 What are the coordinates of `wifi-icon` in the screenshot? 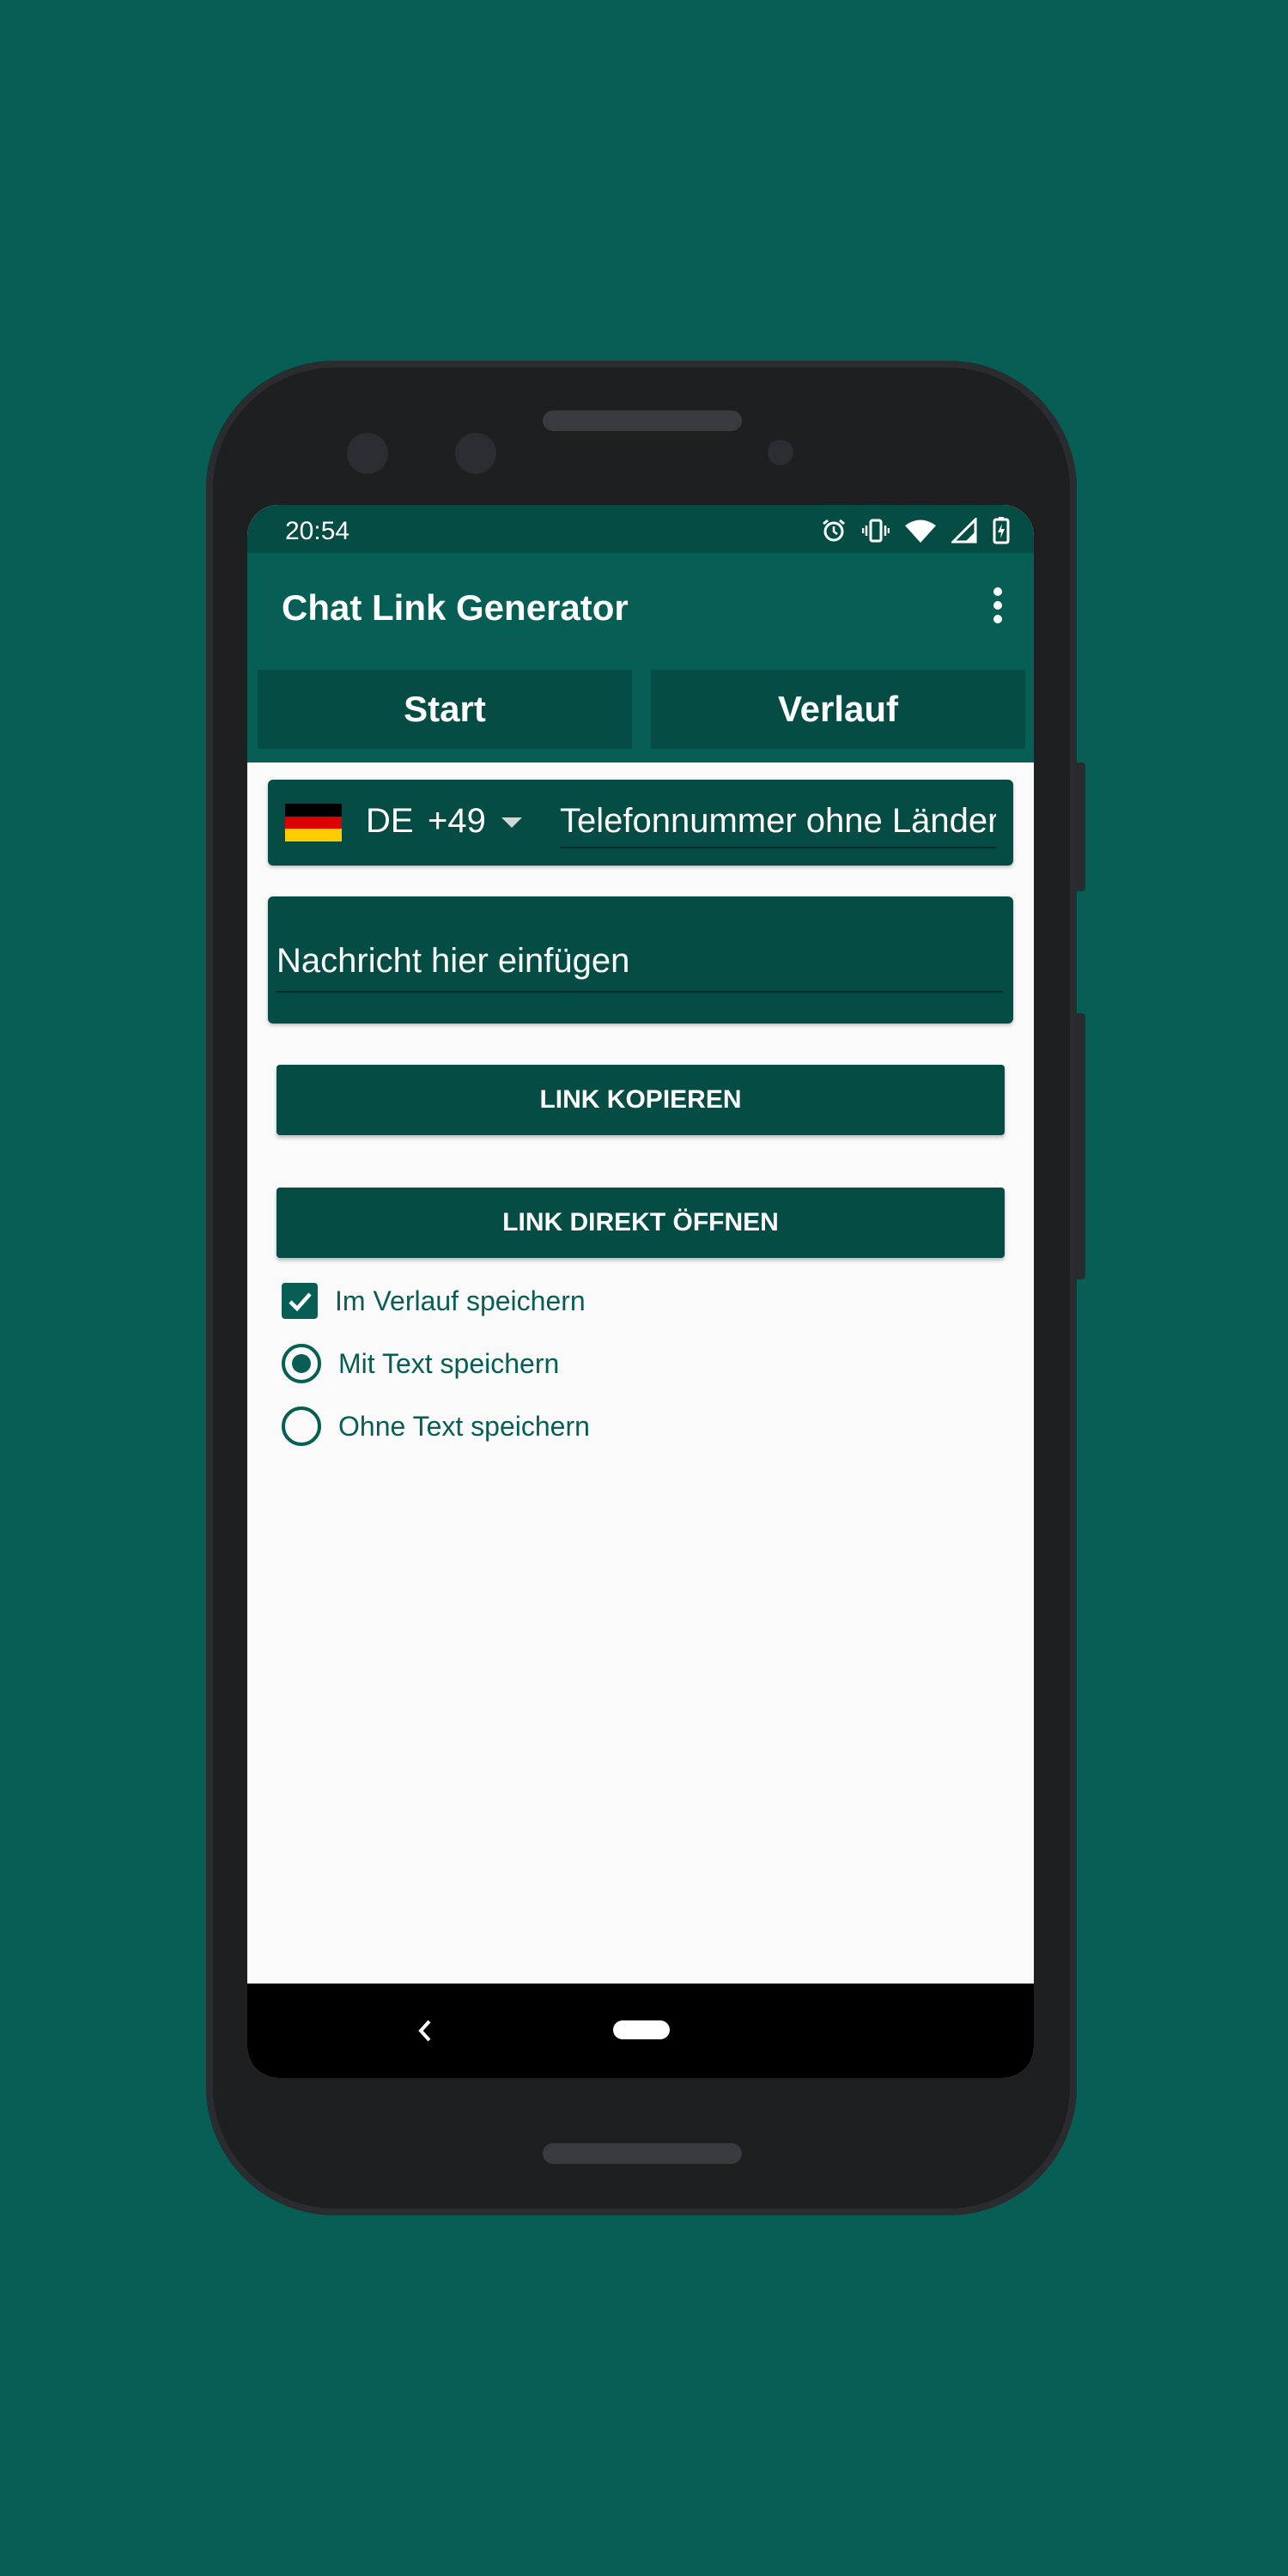 It's located at (921, 531).